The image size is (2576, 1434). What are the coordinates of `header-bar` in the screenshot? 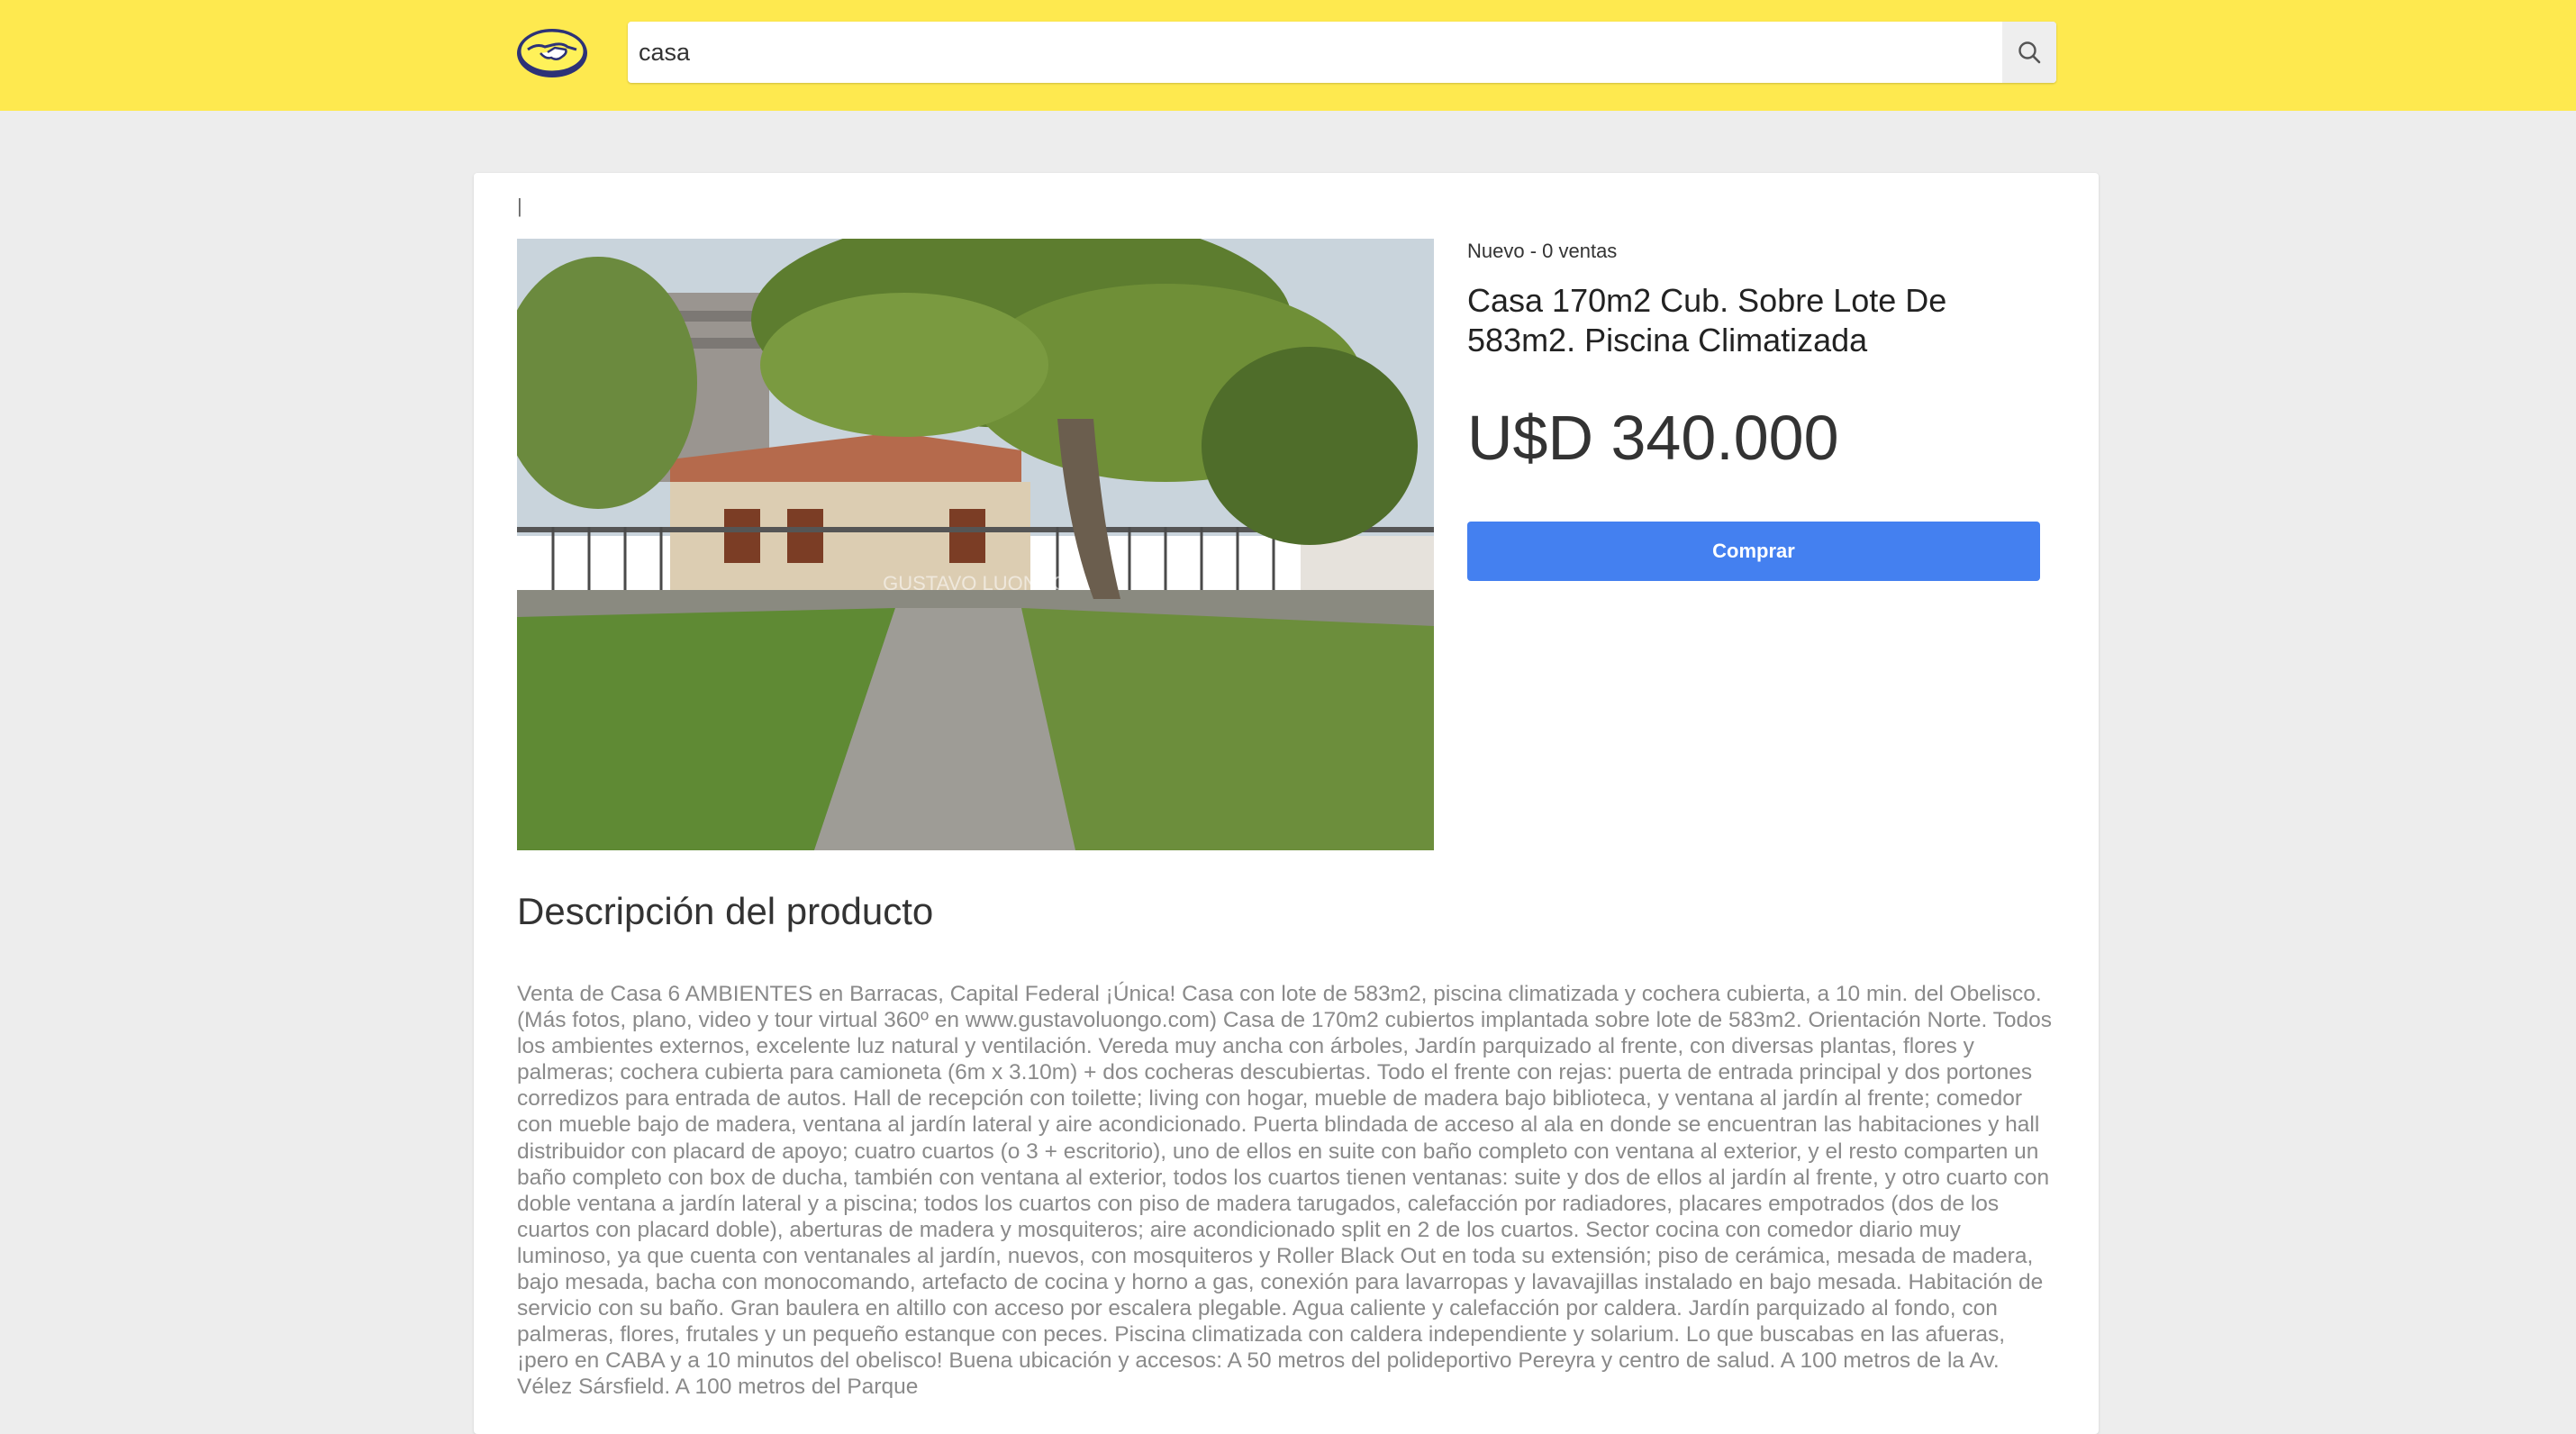 It's located at (1288, 55).